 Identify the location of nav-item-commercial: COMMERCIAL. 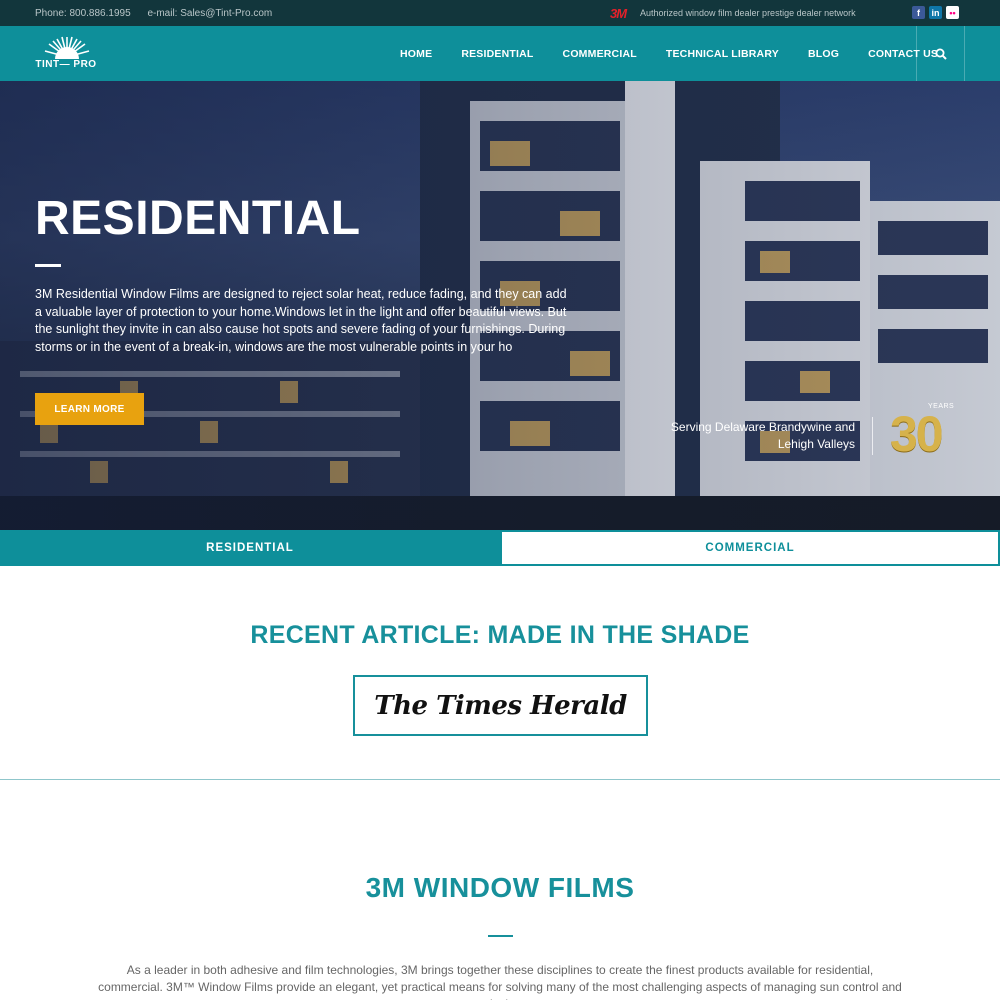
(600, 54).